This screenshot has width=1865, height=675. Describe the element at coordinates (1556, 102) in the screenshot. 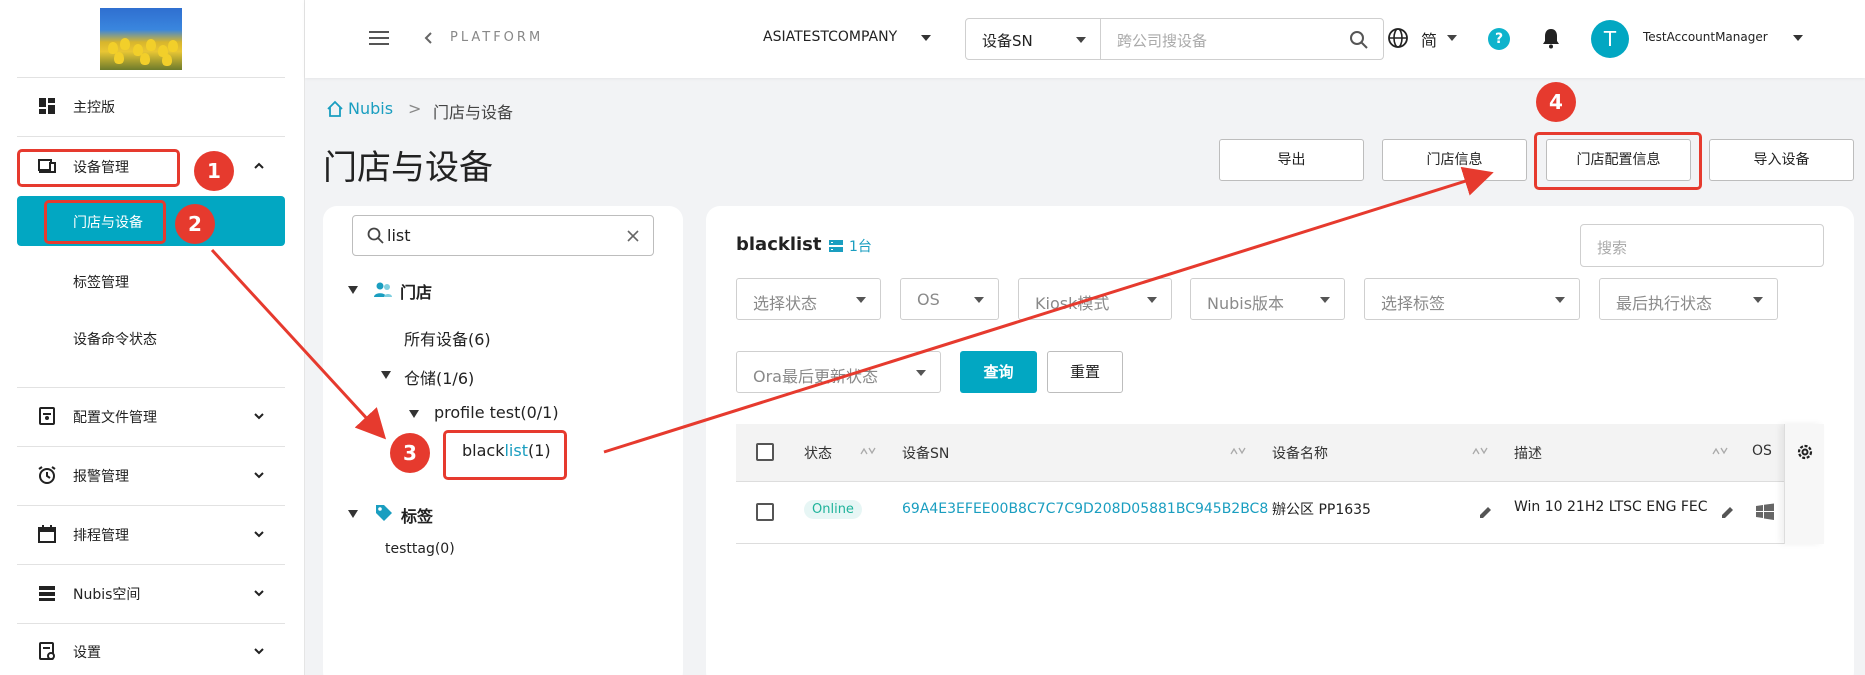

I see `step-number-badge: 4` at that location.